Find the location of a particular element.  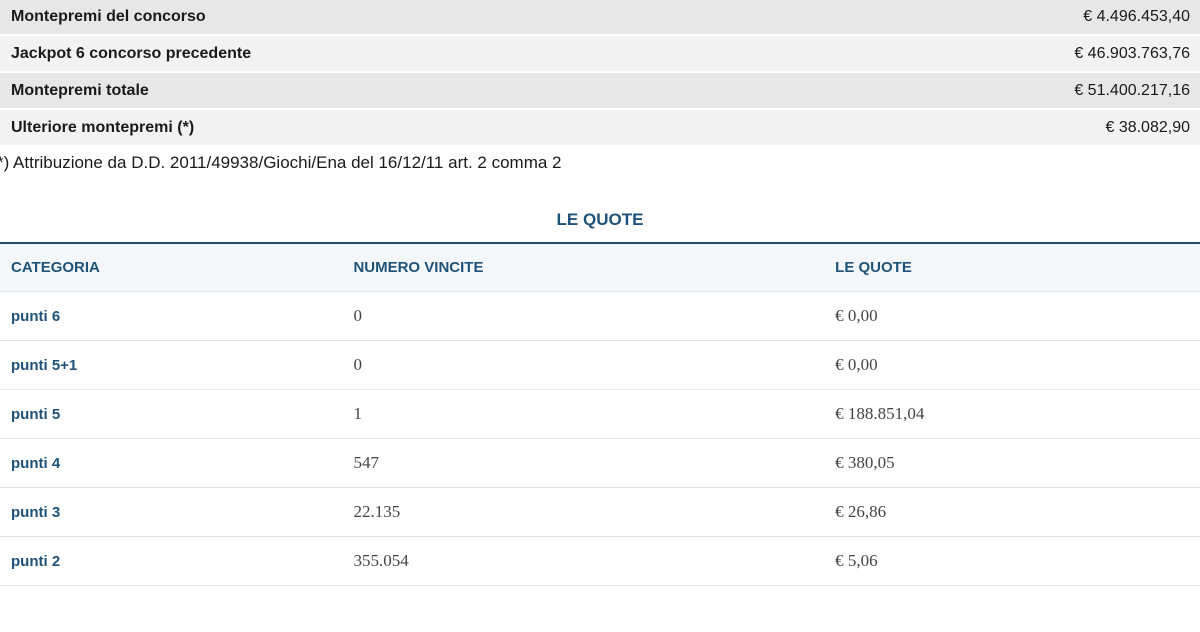

summary-value: € 46.903.763,76 is located at coordinates (1132, 53).